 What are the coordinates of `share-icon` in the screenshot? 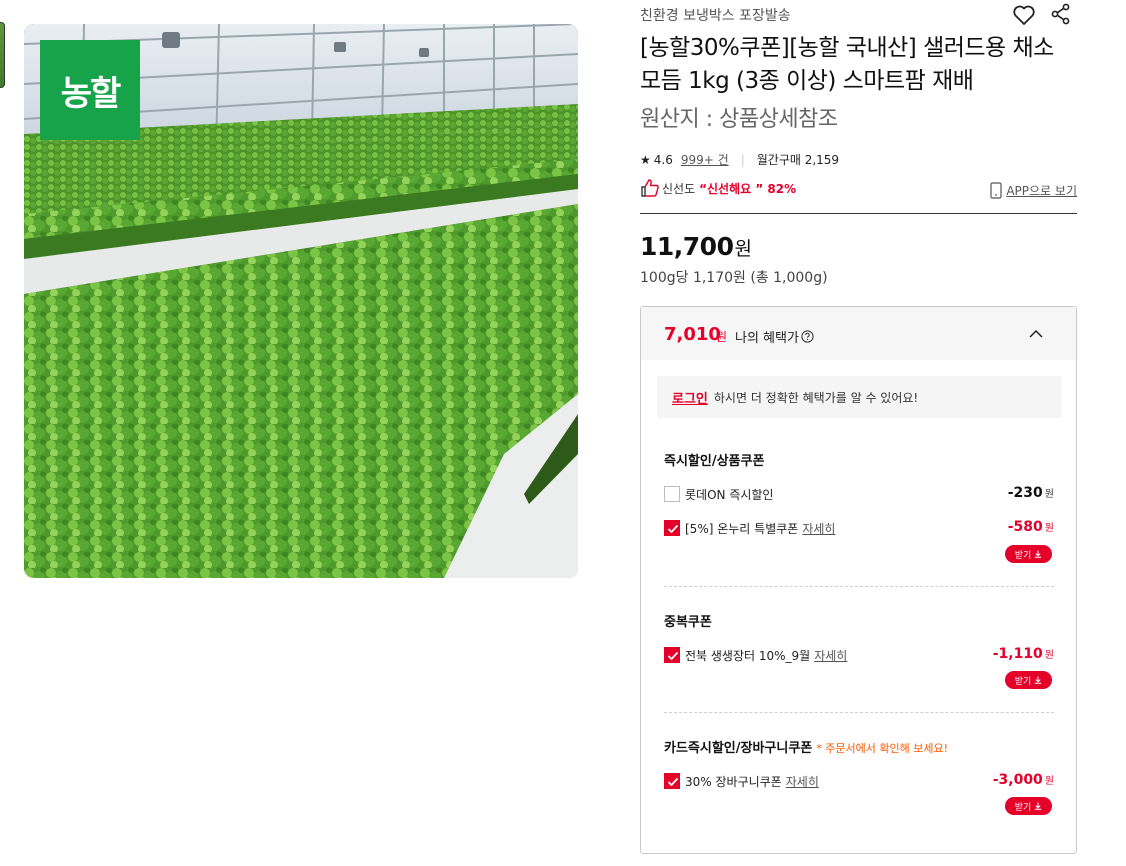 It's located at (1061, 14).